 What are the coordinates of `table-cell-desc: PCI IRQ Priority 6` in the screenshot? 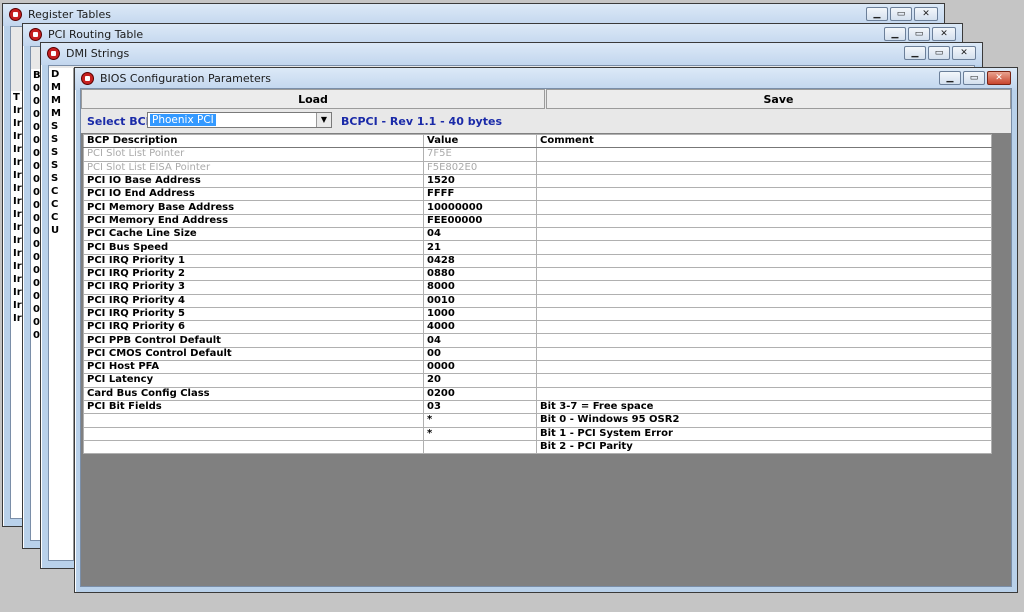 It's located at (253, 327).